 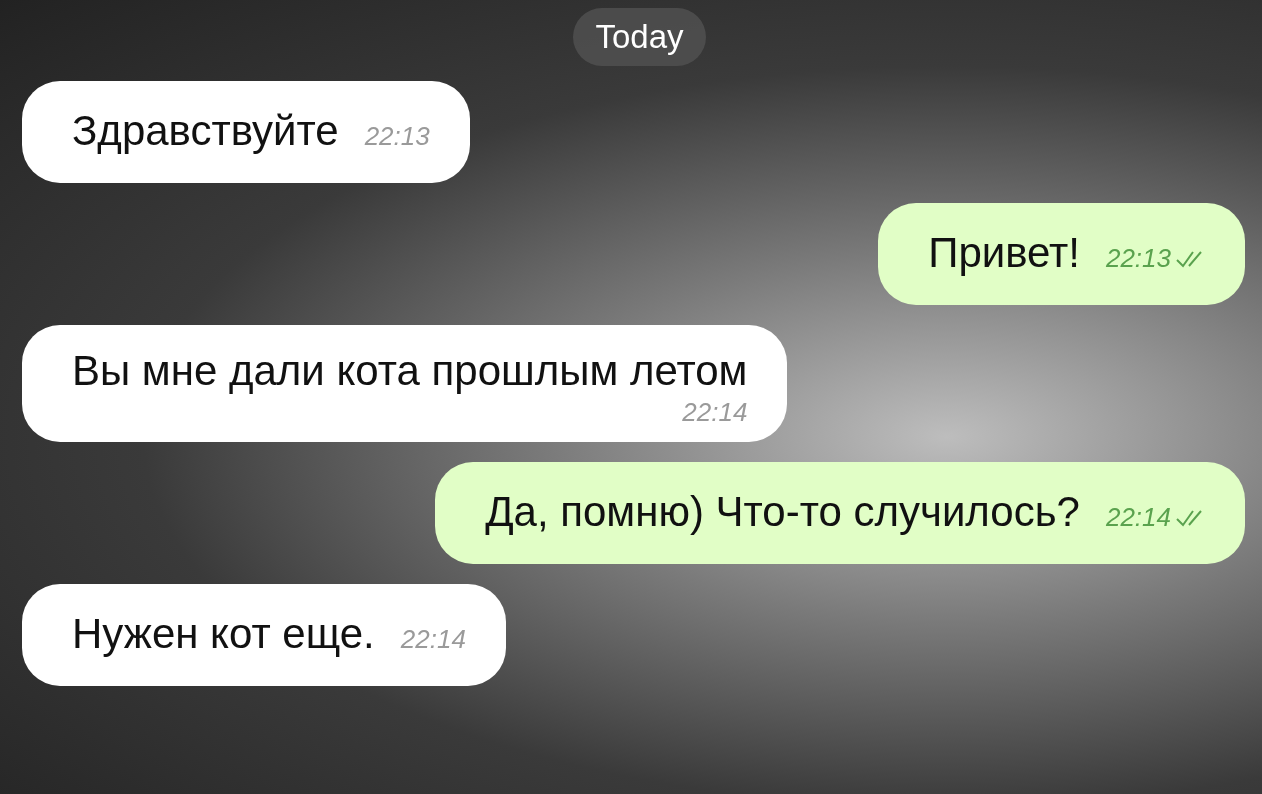 What do you see at coordinates (1004, 253) in the screenshot?
I see `message-text: Привет!` at bounding box center [1004, 253].